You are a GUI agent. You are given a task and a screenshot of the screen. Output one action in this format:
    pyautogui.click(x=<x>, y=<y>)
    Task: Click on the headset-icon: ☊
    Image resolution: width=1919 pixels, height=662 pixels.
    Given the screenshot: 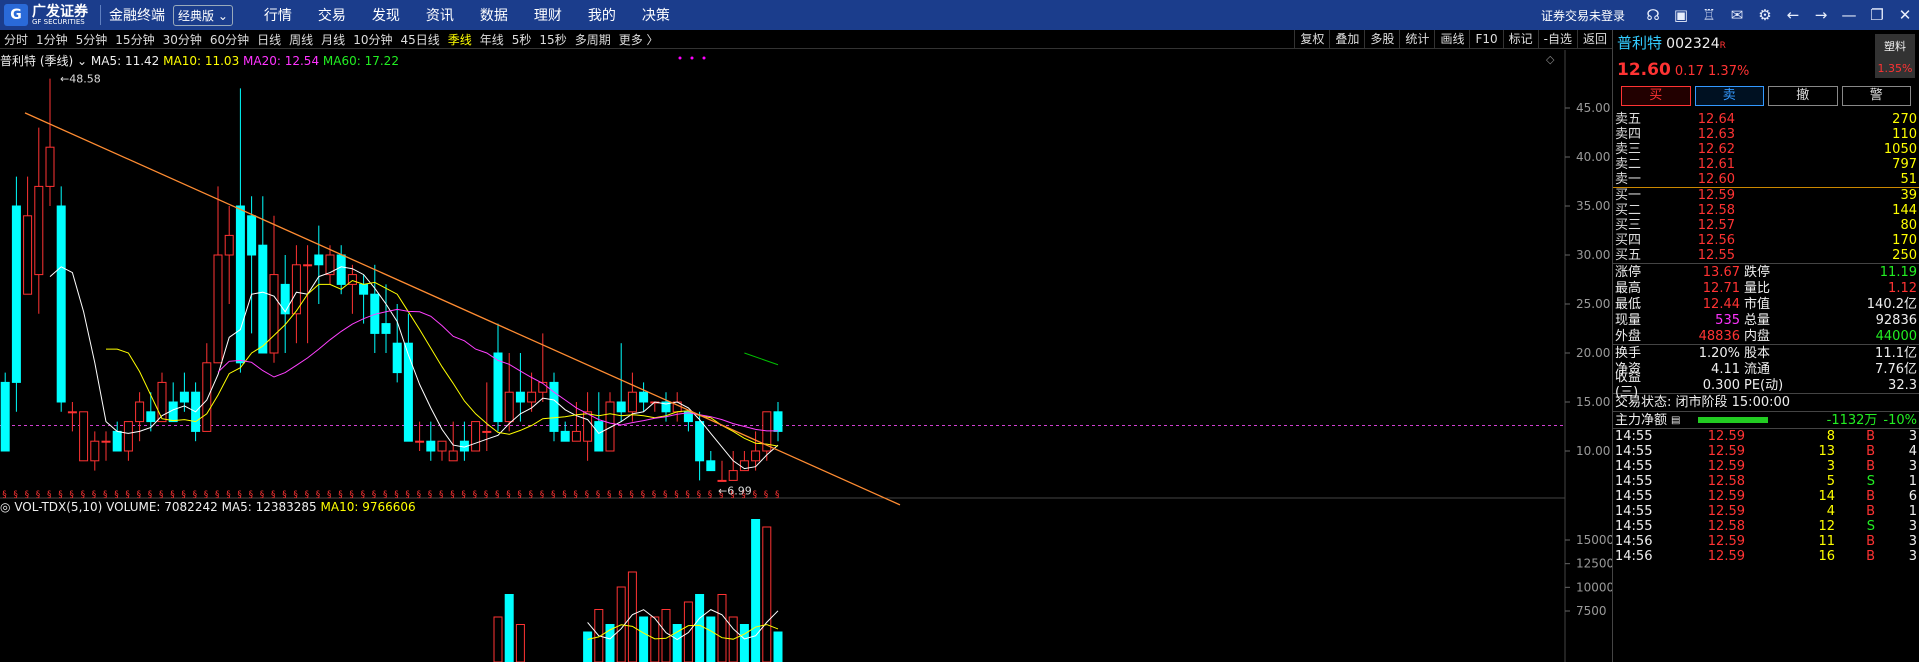 What is the action you would take?
    pyautogui.click(x=1653, y=15)
    